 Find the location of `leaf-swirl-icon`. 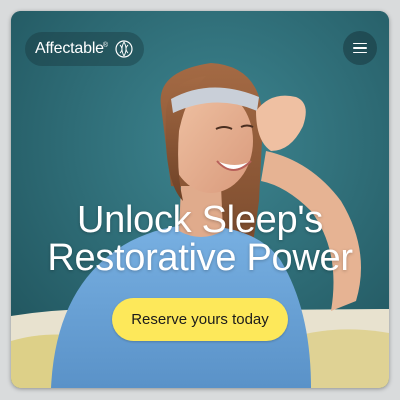

leaf-swirl-icon is located at coordinates (124, 49).